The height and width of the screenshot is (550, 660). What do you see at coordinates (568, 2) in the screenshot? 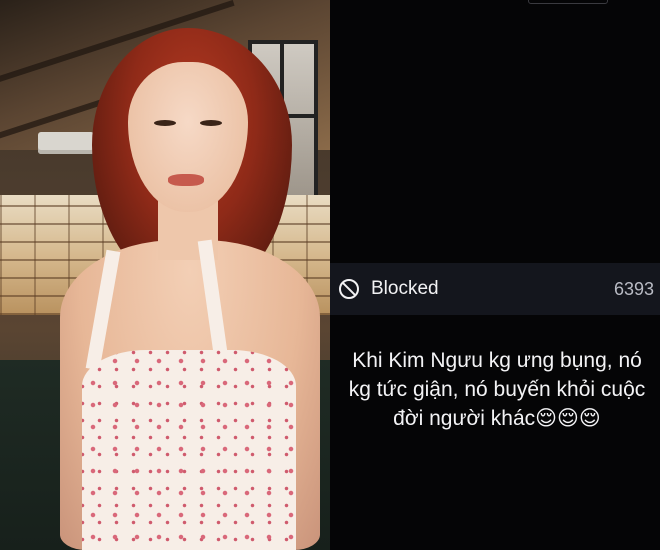
I see `top-button` at bounding box center [568, 2].